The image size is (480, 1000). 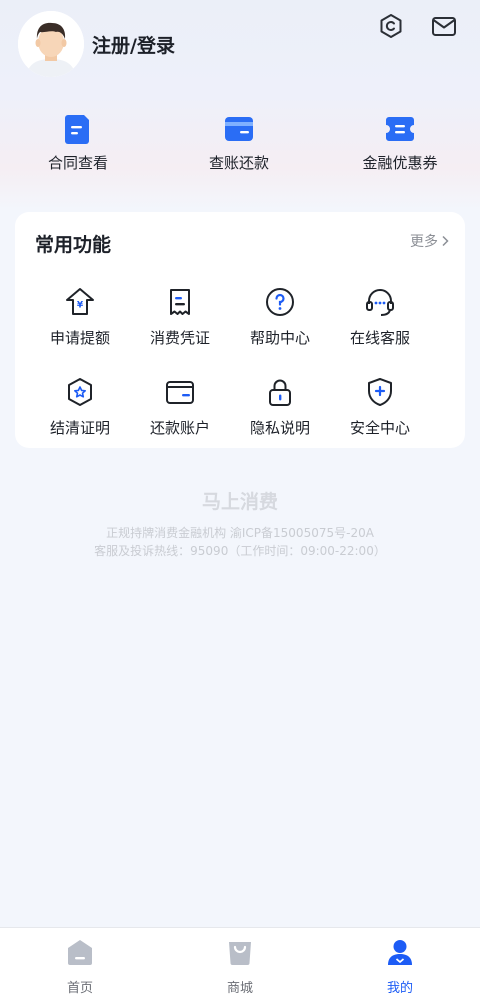 What do you see at coordinates (239, 129) in the screenshot?
I see `card-bill-icon` at bounding box center [239, 129].